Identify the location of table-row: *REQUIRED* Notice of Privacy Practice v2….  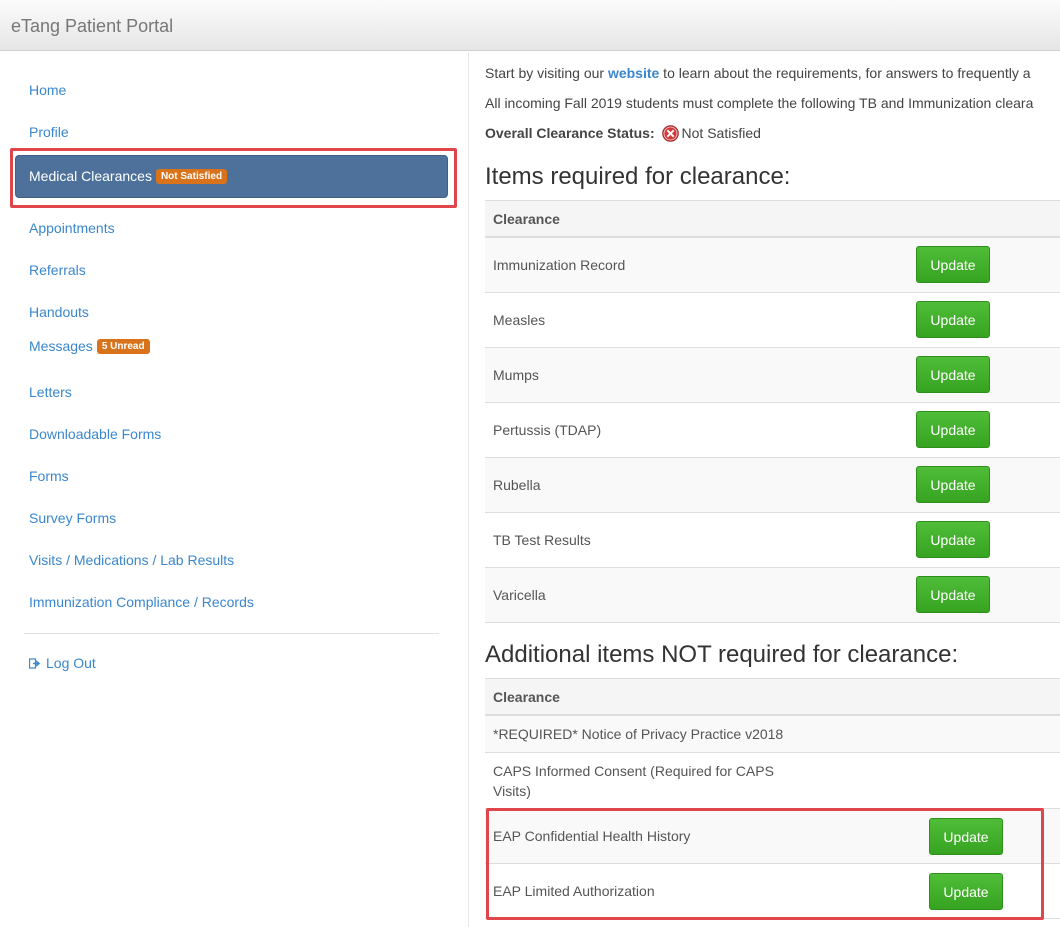
(772, 734).